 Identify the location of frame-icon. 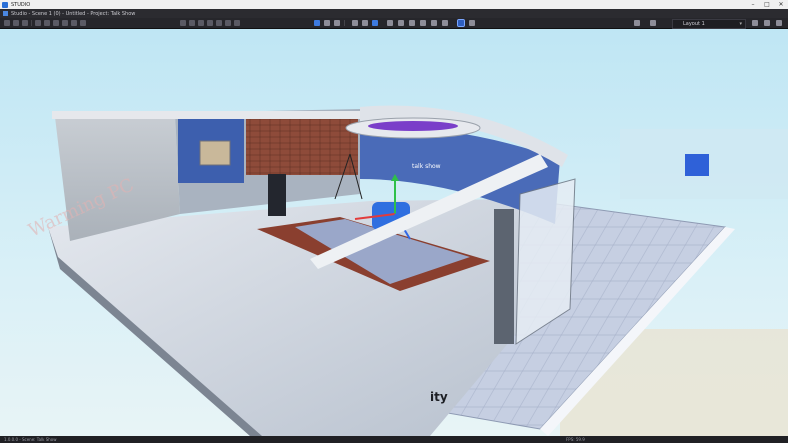
(228, 23).